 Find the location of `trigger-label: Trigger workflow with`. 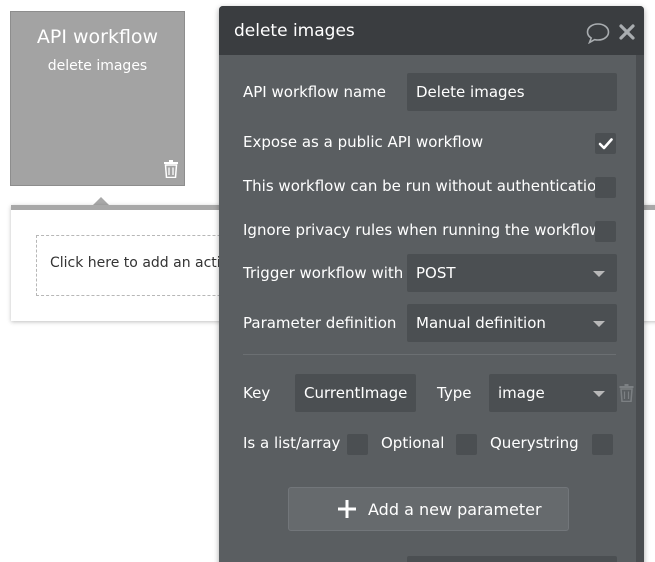

trigger-label: Trigger workflow with is located at coordinates (323, 273).